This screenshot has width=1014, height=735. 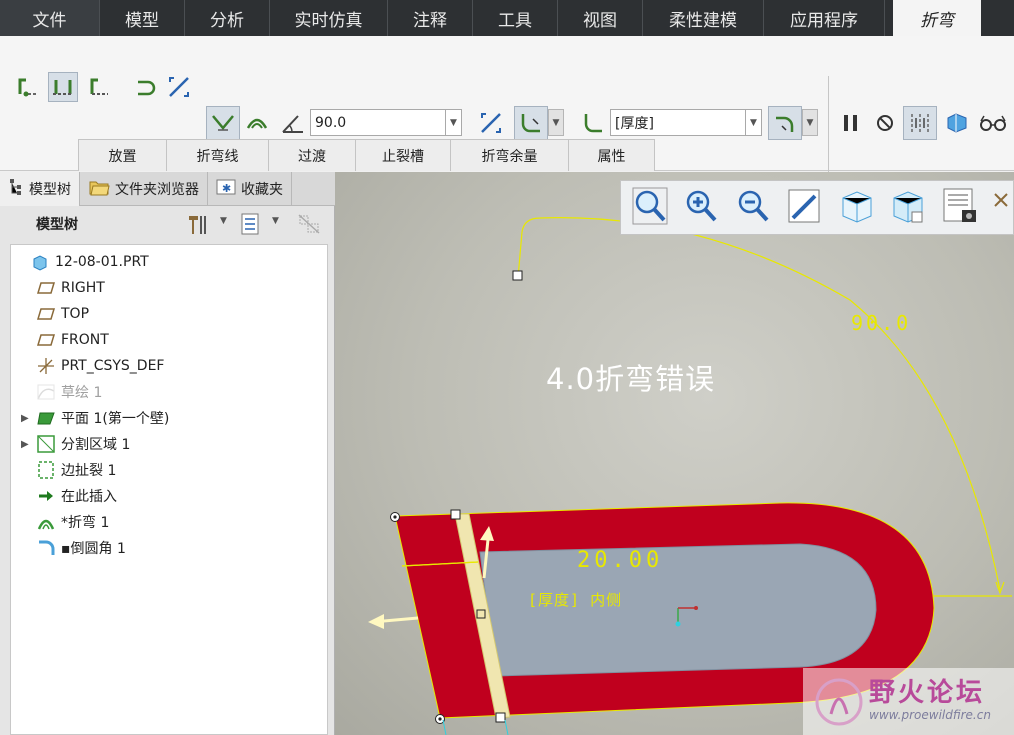 What do you see at coordinates (227, 18) in the screenshot?
I see `menu-analysis: 分析` at bounding box center [227, 18].